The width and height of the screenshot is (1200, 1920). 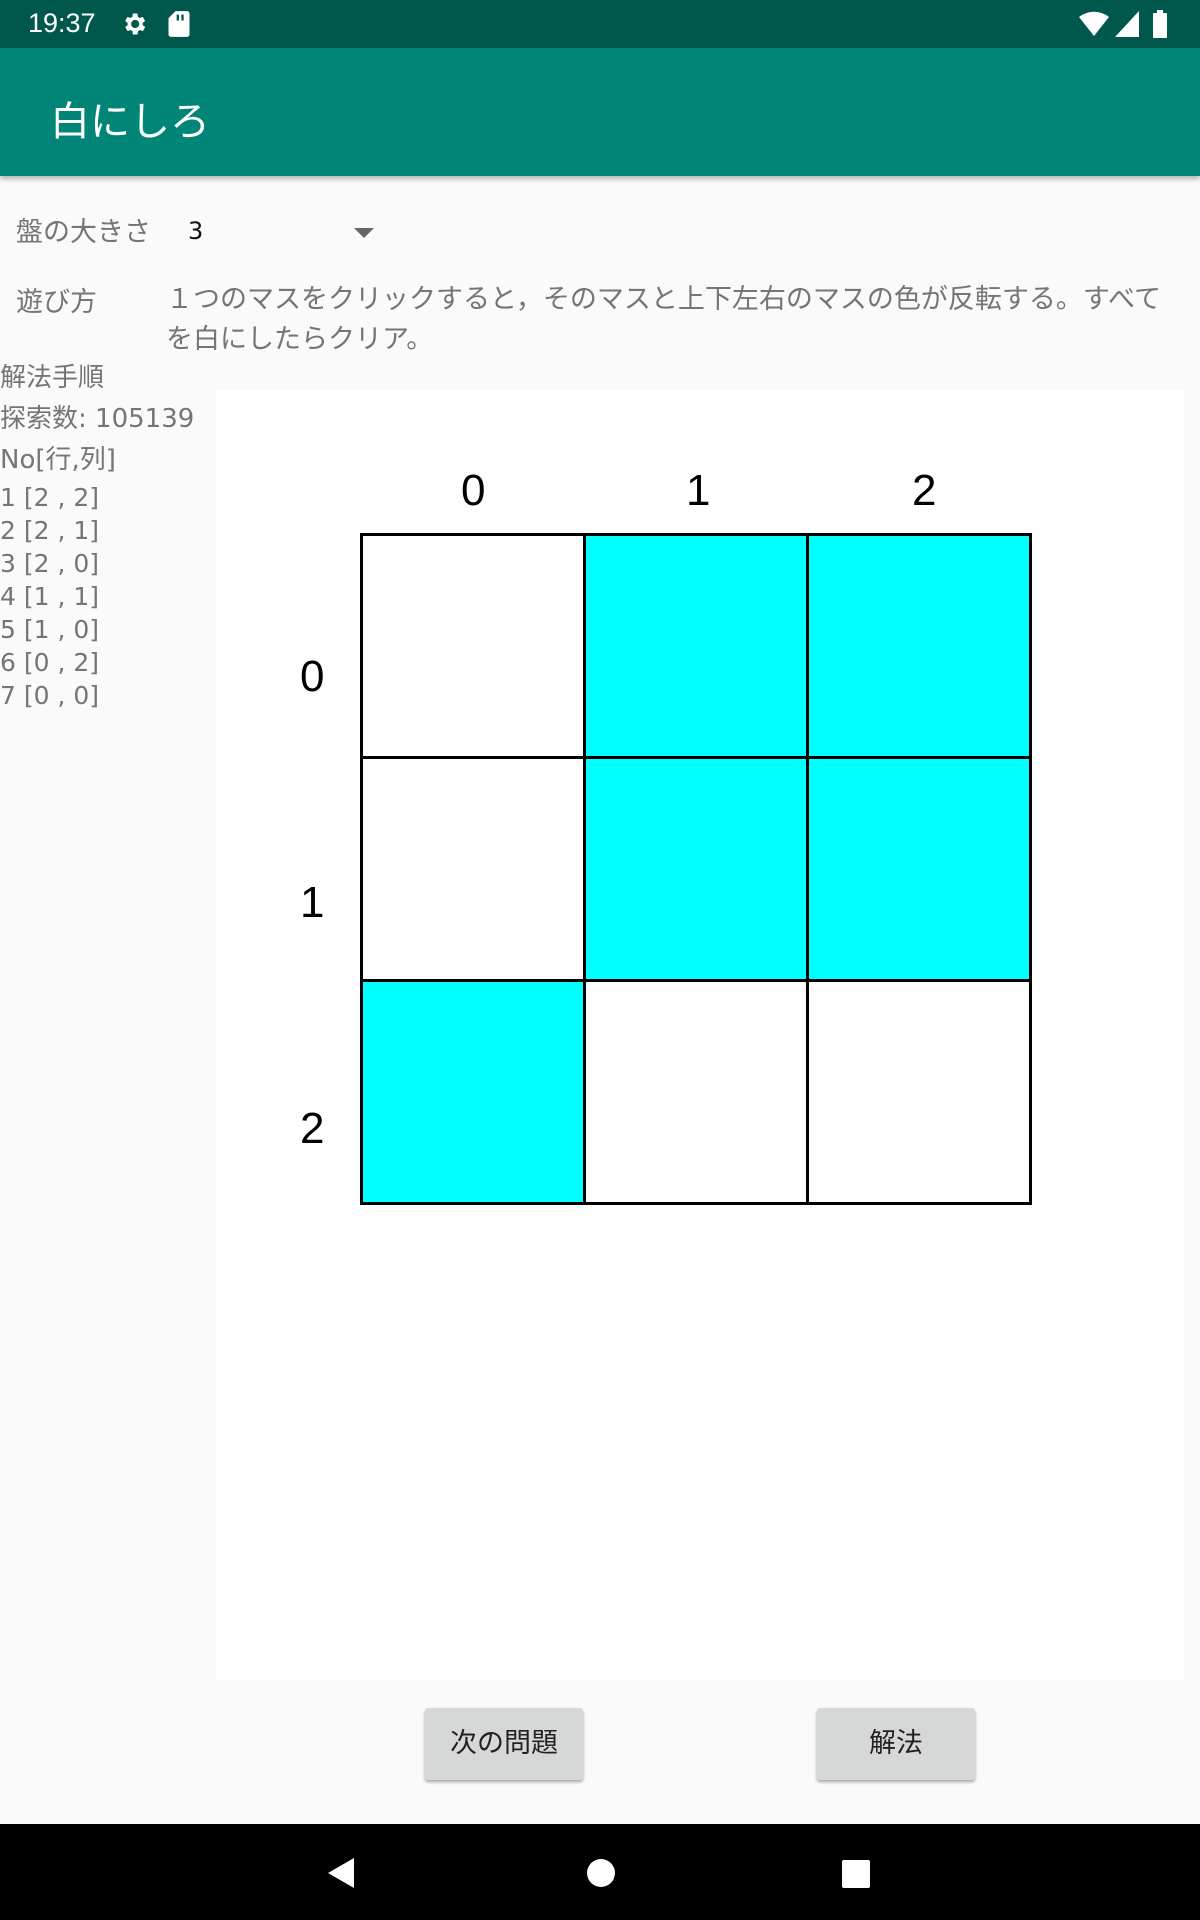 I want to click on search-count: 探索数: 105139, so click(x=97, y=419).